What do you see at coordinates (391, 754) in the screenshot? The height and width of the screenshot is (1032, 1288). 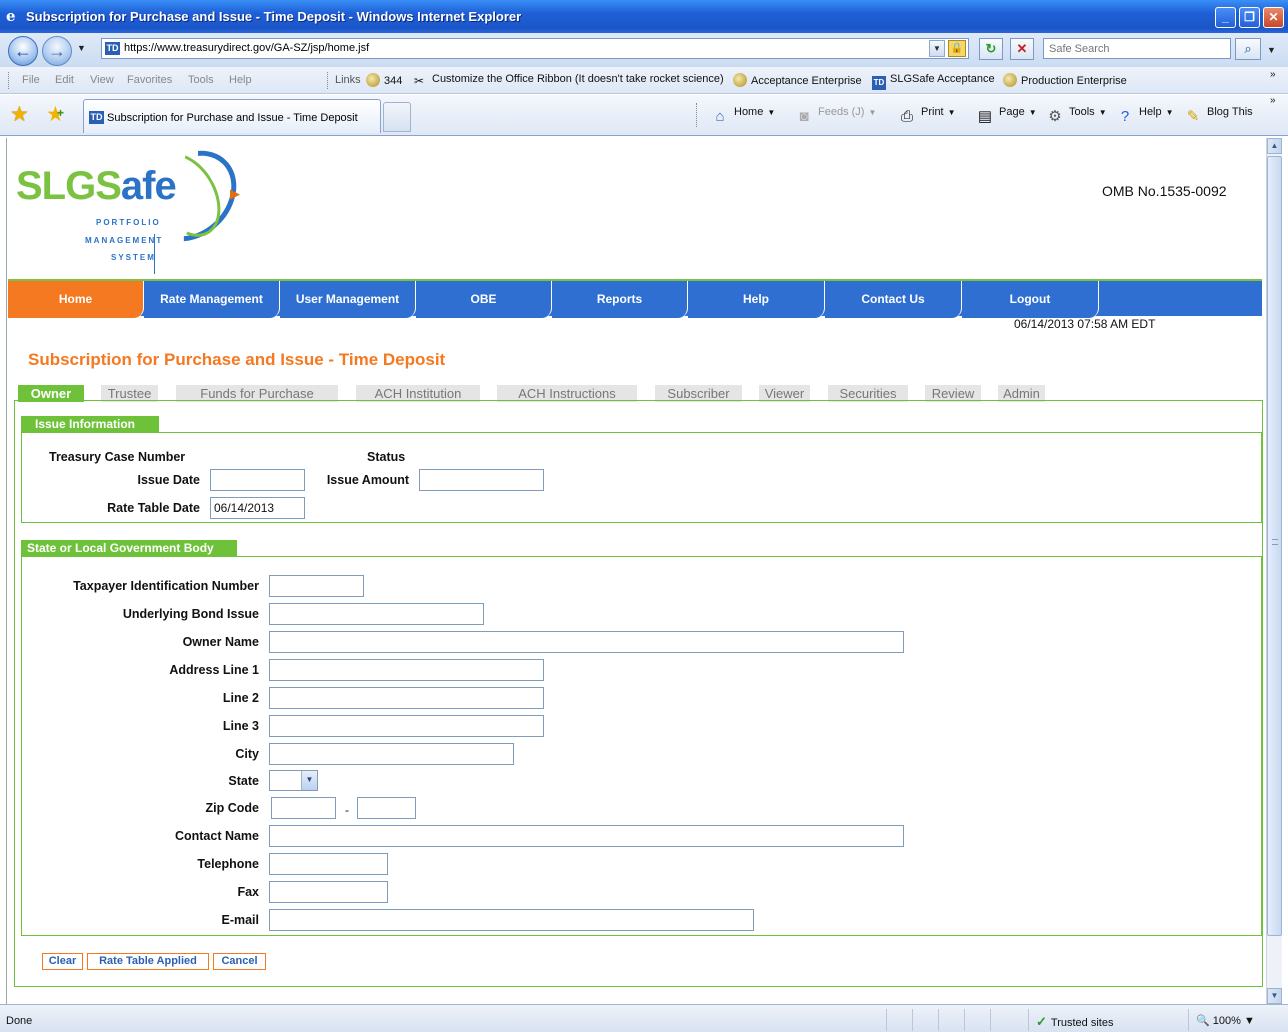 I see `city-field` at bounding box center [391, 754].